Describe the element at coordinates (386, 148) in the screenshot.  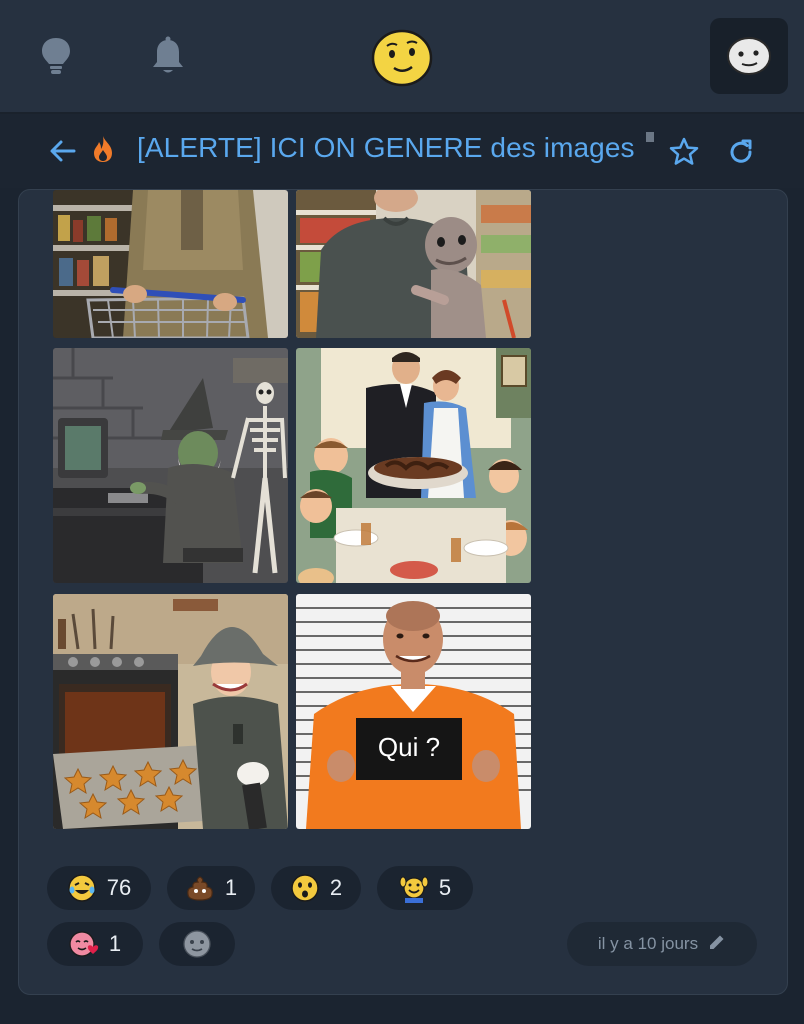
I see `topic-title: [ALERTE] ICI ON GENERE des images` at that location.